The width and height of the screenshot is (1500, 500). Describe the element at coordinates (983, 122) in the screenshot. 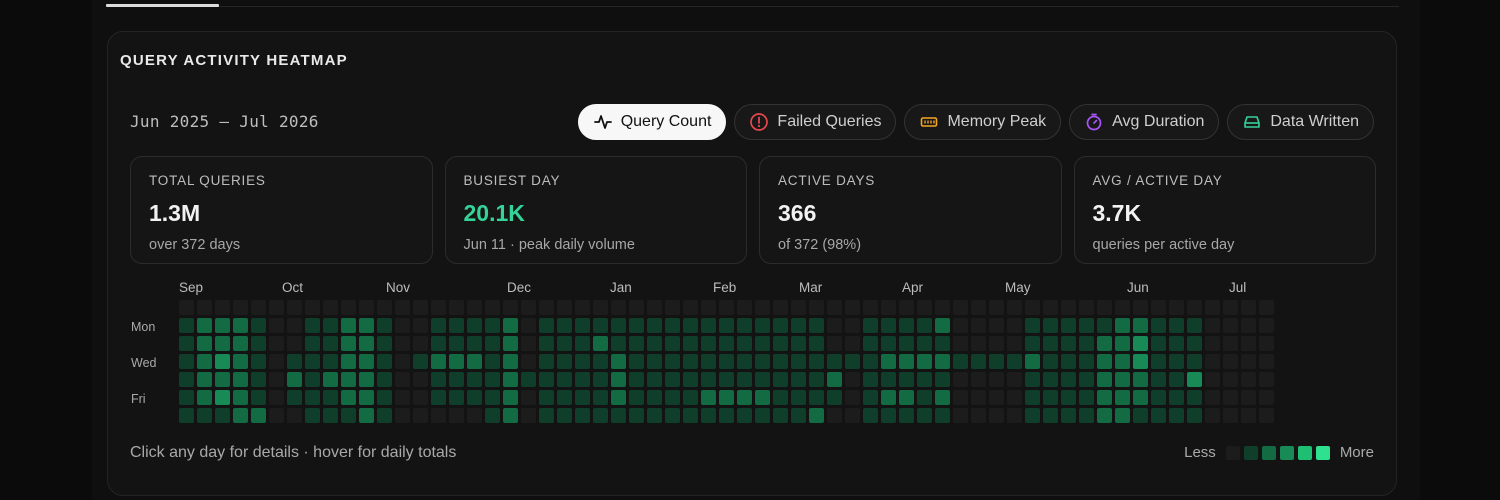

I see `memory-peak-button: Memory Peak` at that location.